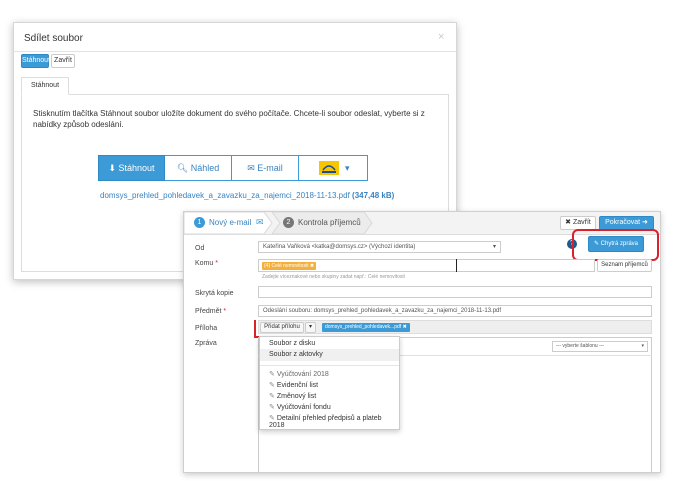  I want to click on download-button: ⬇ Stáhnout, so click(131, 168).